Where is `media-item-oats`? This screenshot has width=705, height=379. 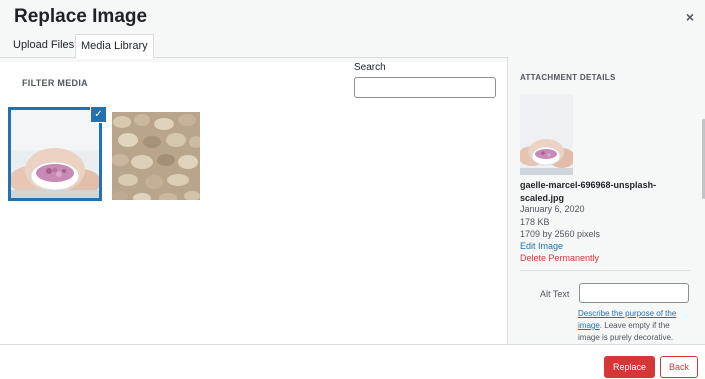
media-item-oats is located at coordinates (156, 156).